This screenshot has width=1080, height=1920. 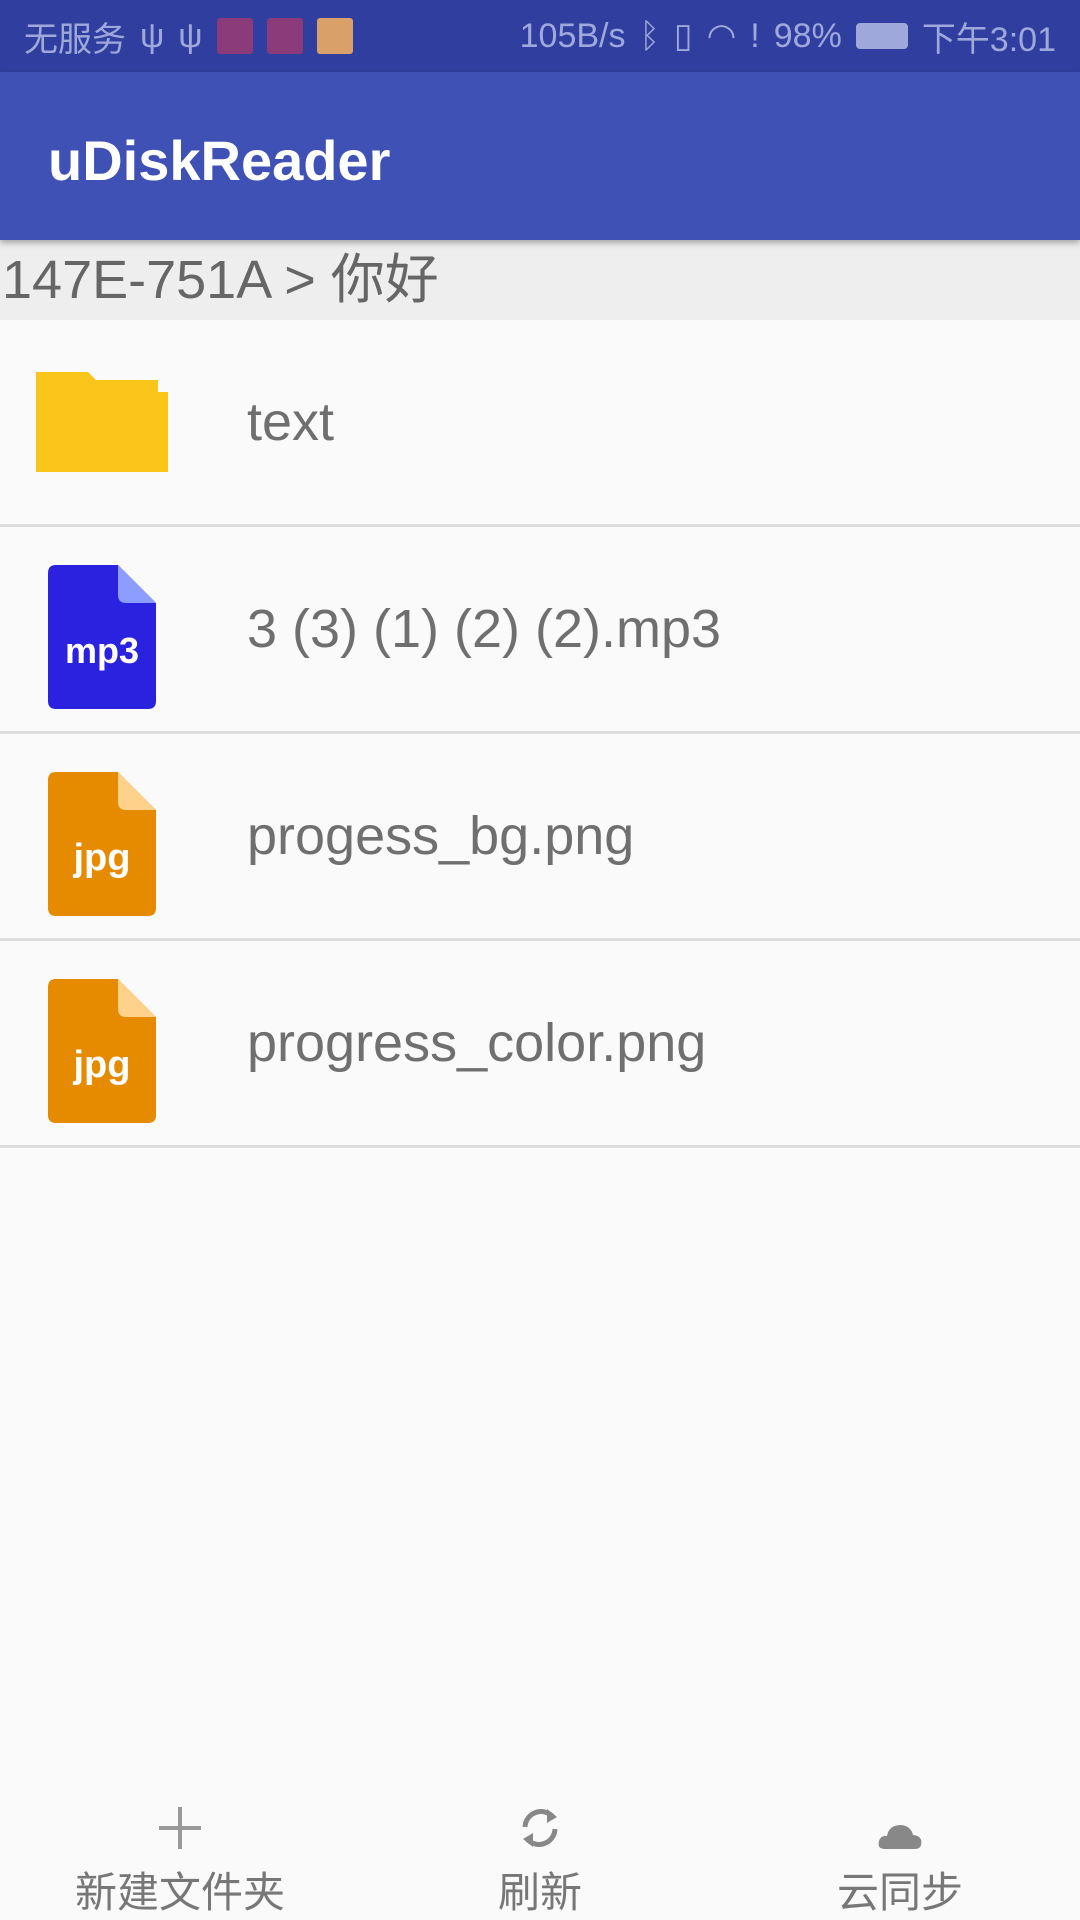 What do you see at coordinates (75, 39) in the screenshot?
I see `carrier-text: 无服务` at bounding box center [75, 39].